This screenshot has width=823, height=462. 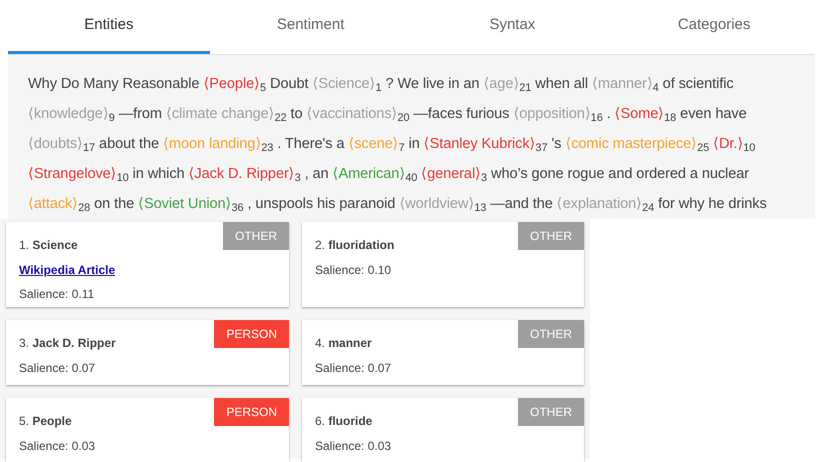 What do you see at coordinates (605, 204) in the screenshot?
I see `entity-mention: ⟨explanation⟩$_{24}$` at bounding box center [605, 204].